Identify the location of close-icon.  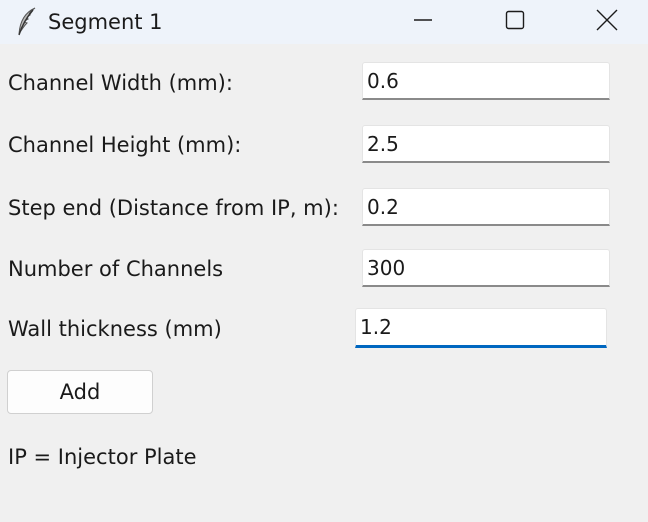
(607, 22).